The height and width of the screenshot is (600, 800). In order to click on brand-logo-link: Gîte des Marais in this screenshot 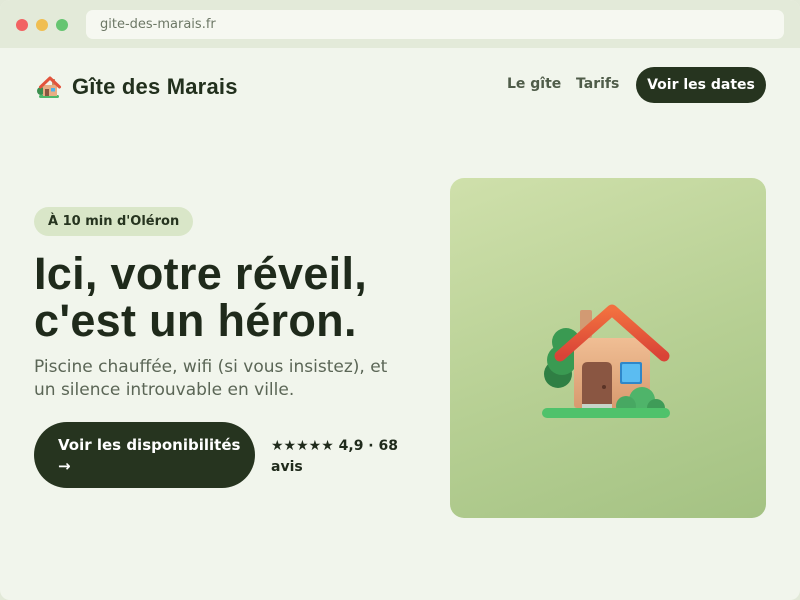, I will do `click(137, 87)`.